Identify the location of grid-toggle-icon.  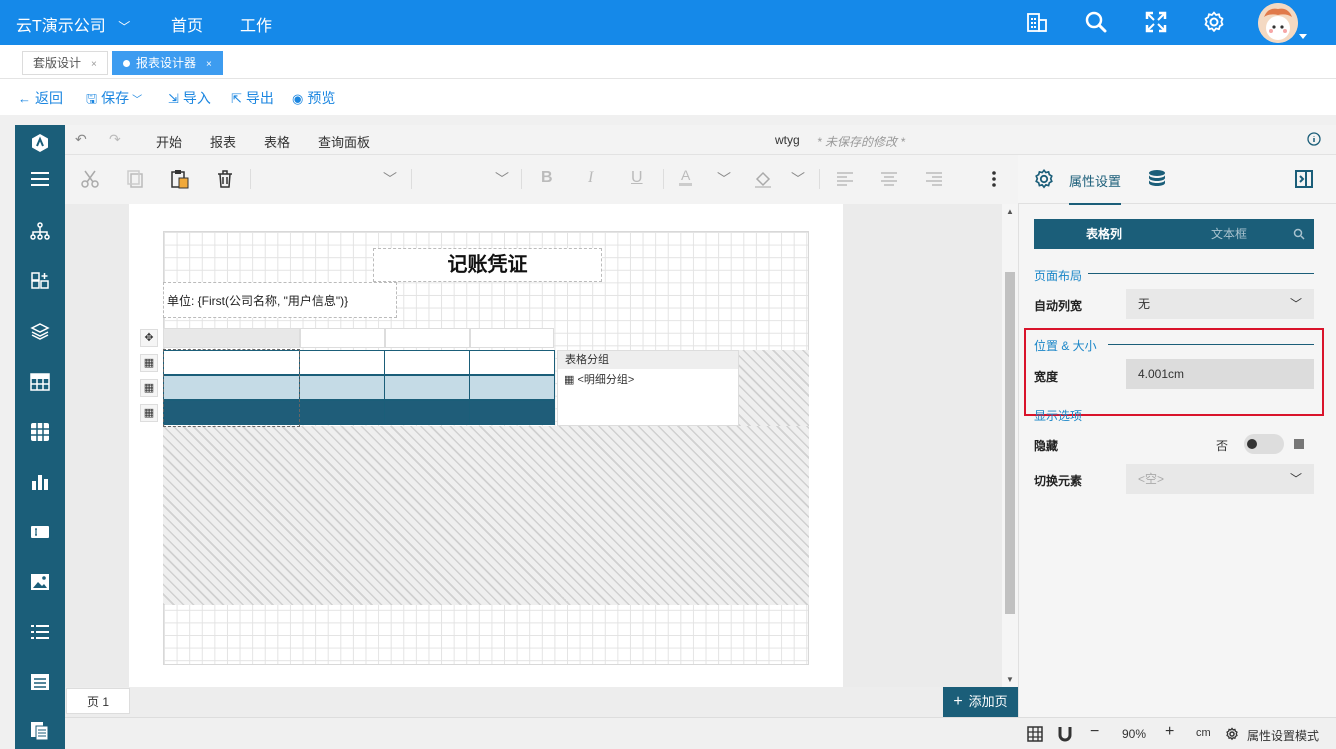
(1035, 734).